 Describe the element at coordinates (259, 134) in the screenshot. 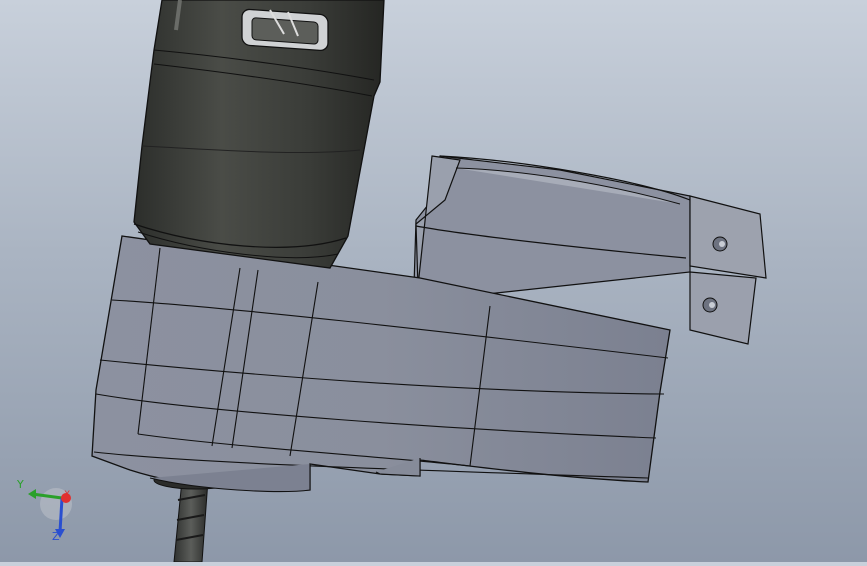

I see `spindle-motor` at that location.